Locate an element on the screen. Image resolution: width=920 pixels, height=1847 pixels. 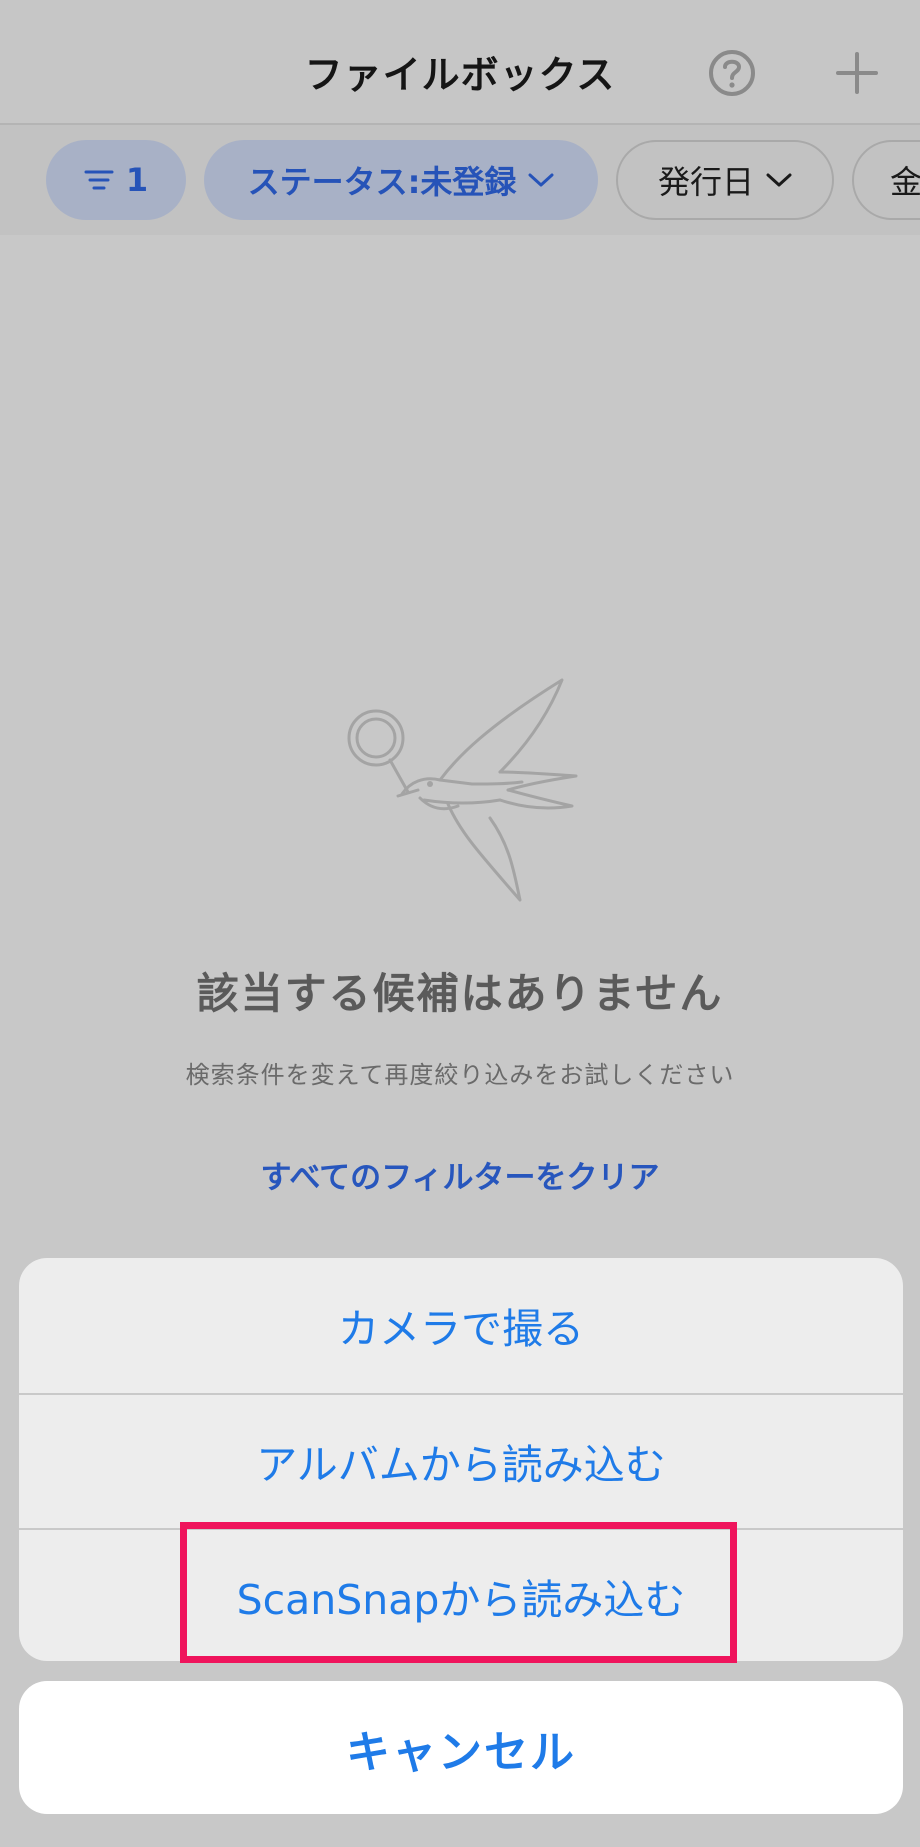
page-title: ファイルボックス is located at coordinates (460, 75).